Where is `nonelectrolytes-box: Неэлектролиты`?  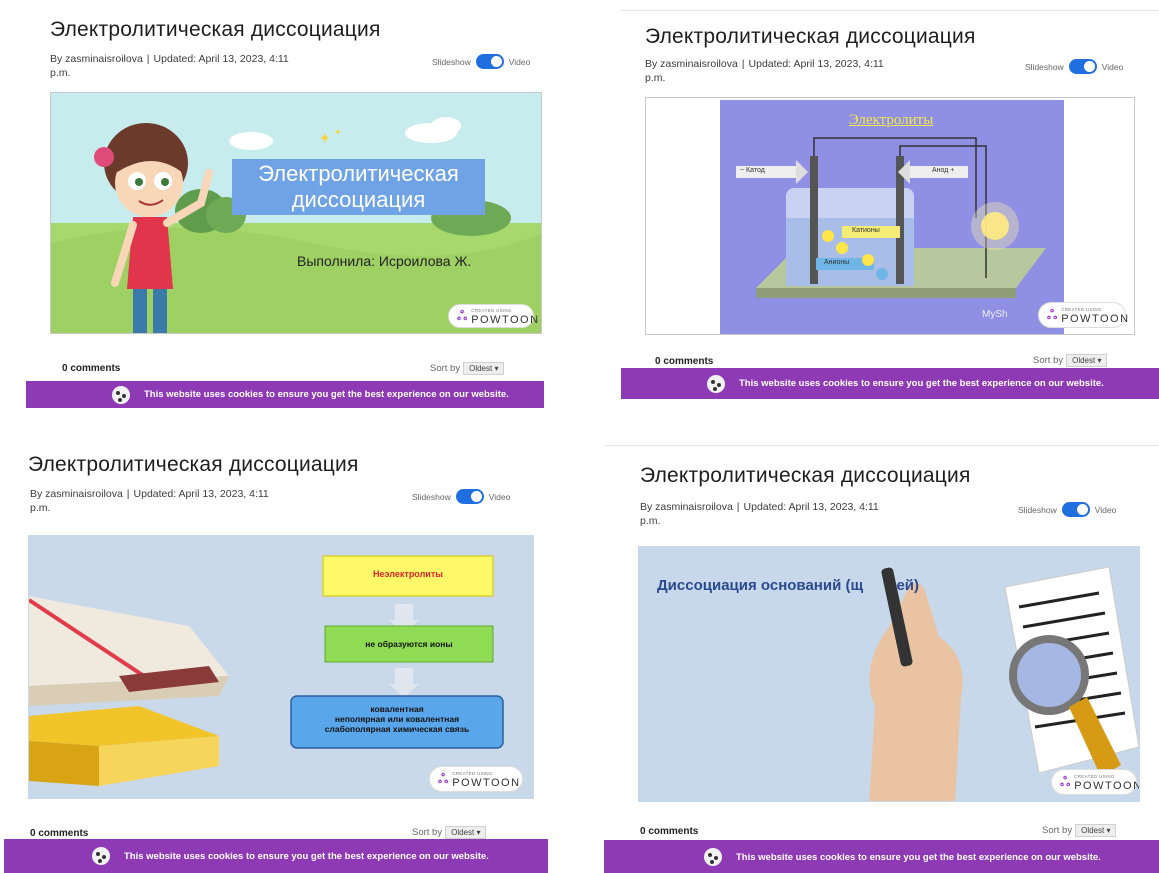
nonelectrolytes-box: Неэлектролиты is located at coordinates (408, 574).